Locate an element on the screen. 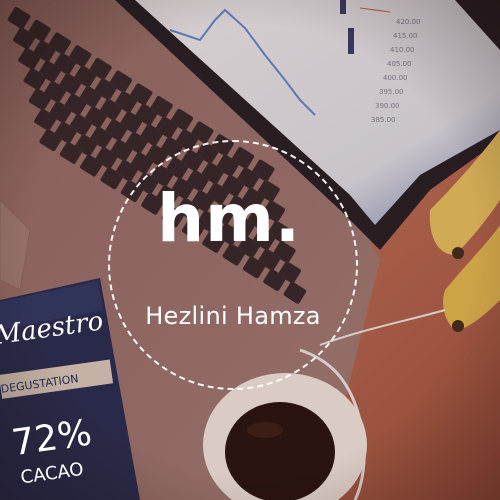 This screenshot has width=500, height=500. logo-mark: hm. is located at coordinates (229, 218).